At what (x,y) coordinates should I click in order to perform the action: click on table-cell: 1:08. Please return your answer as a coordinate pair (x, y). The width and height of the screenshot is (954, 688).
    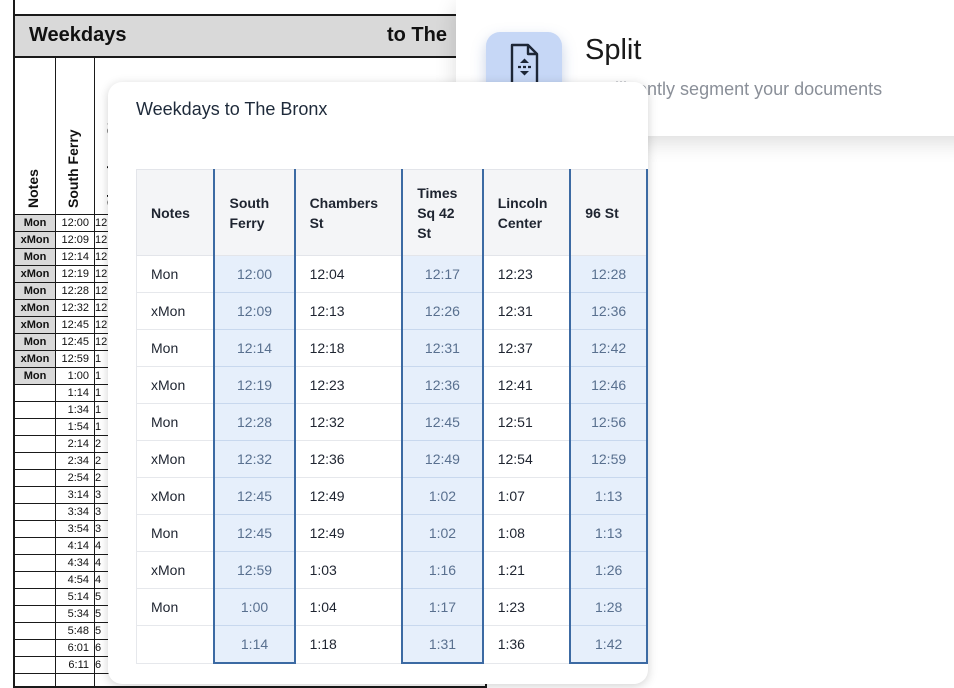
    Looking at the image, I should click on (526, 533).